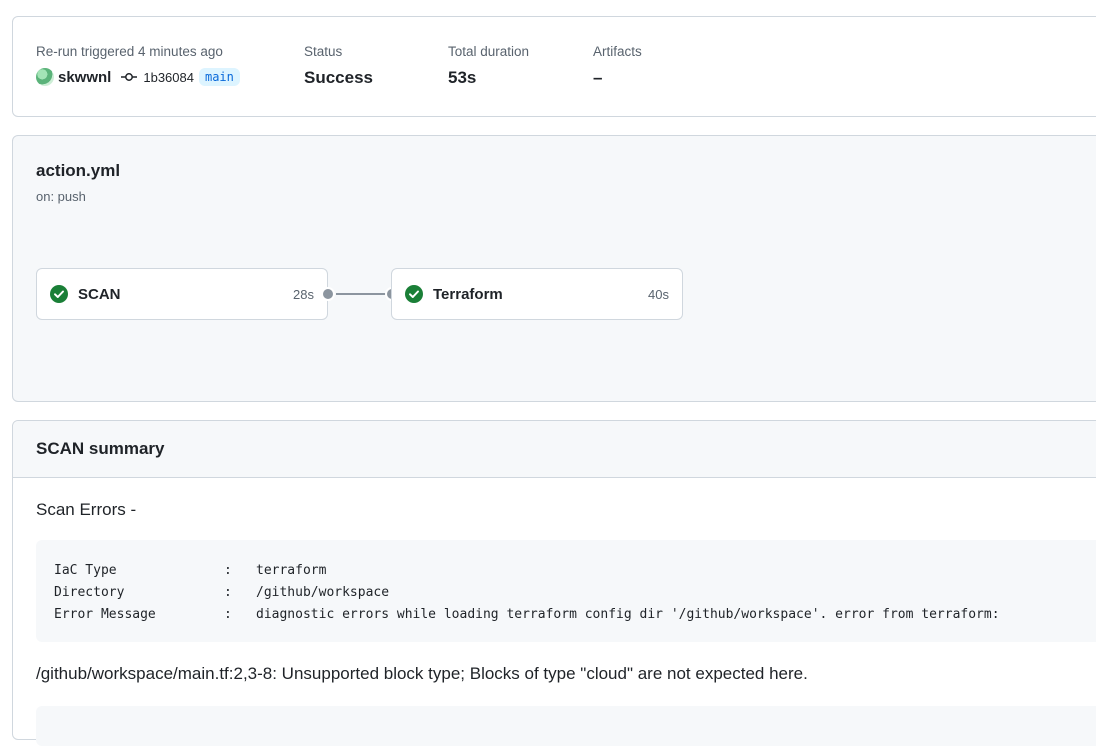  Describe the element at coordinates (129, 51) in the screenshot. I see `trigger-label: Re-run triggered 4 minutes ago` at that location.